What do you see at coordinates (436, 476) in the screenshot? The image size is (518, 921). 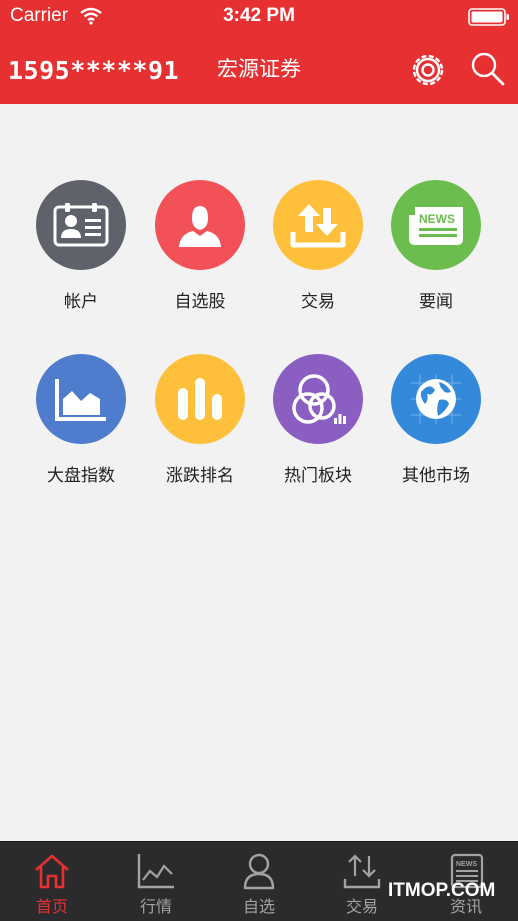 I see `menu-label: 其他市场` at bounding box center [436, 476].